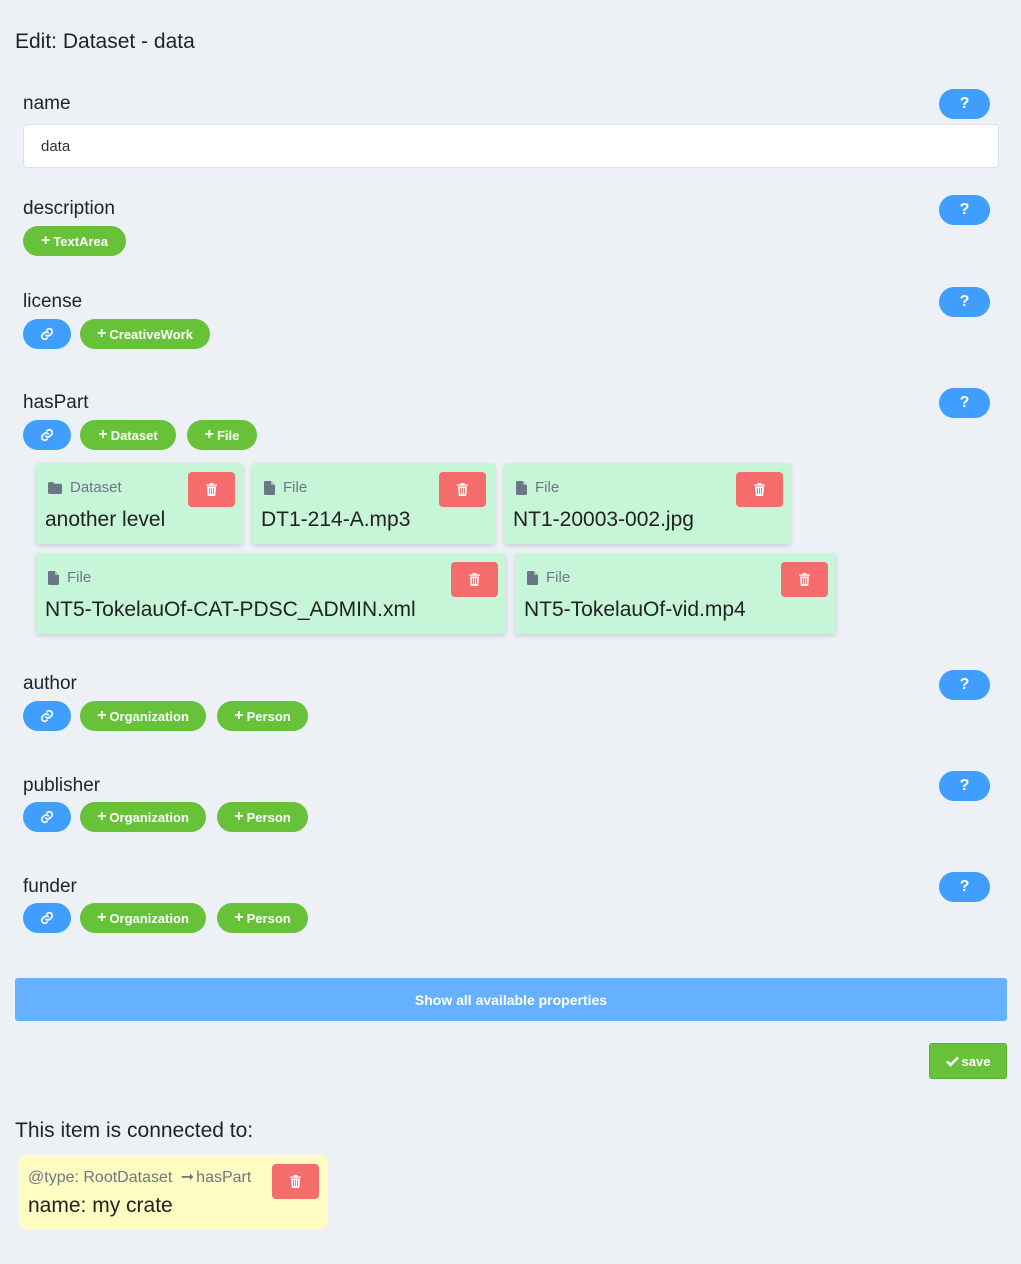 The height and width of the screenshot is (1264, 1021). I want to click on connected-property: hasPart, so click(224, 1177).